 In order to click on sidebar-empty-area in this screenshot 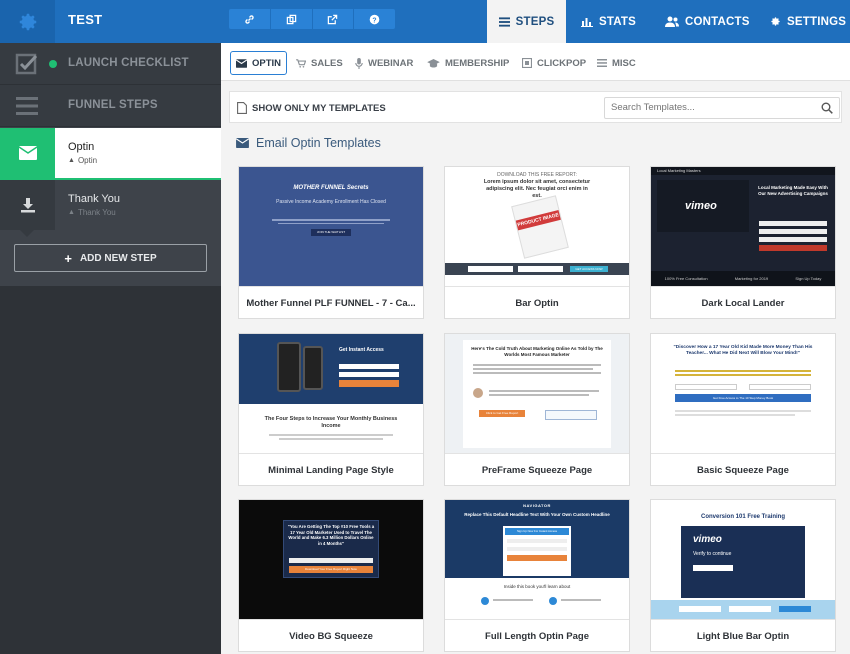, I will do `click(110, 470)`.